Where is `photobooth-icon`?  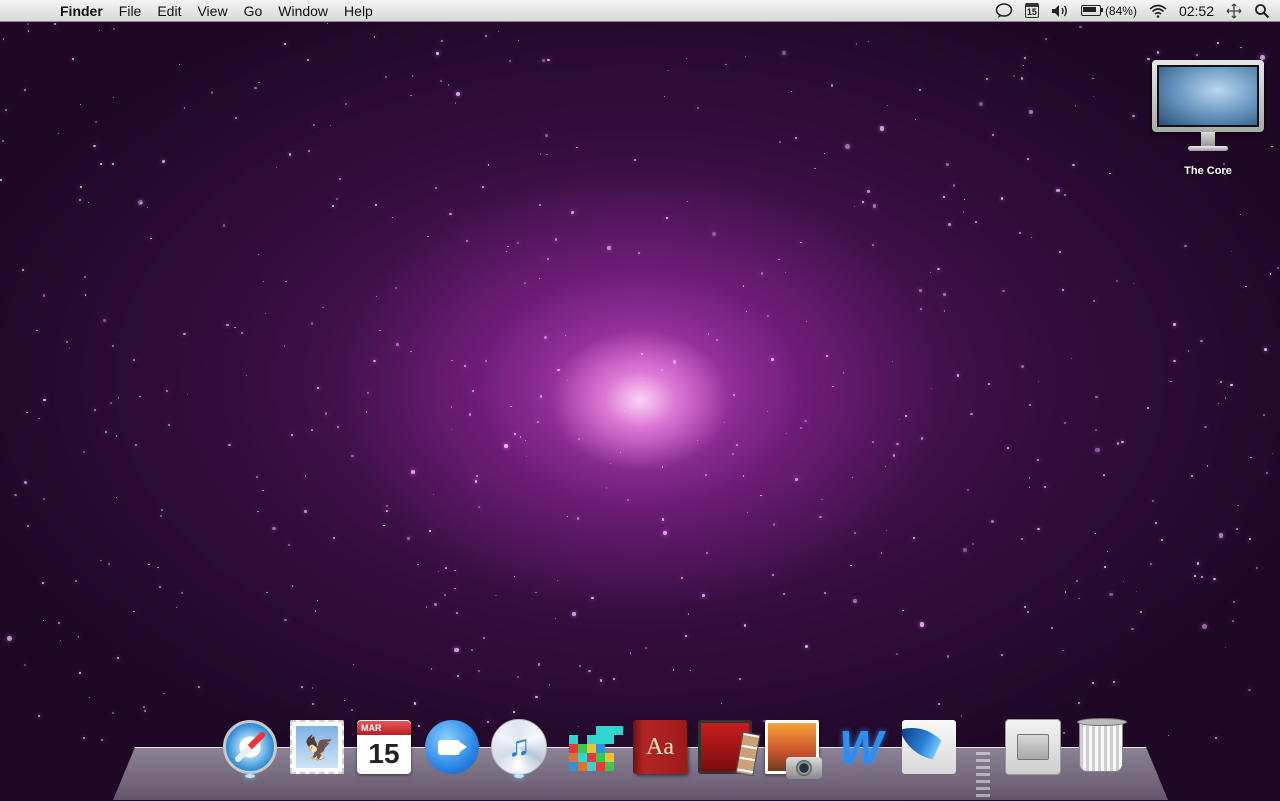 photobooth-icon is located at coordinates (729, 748).